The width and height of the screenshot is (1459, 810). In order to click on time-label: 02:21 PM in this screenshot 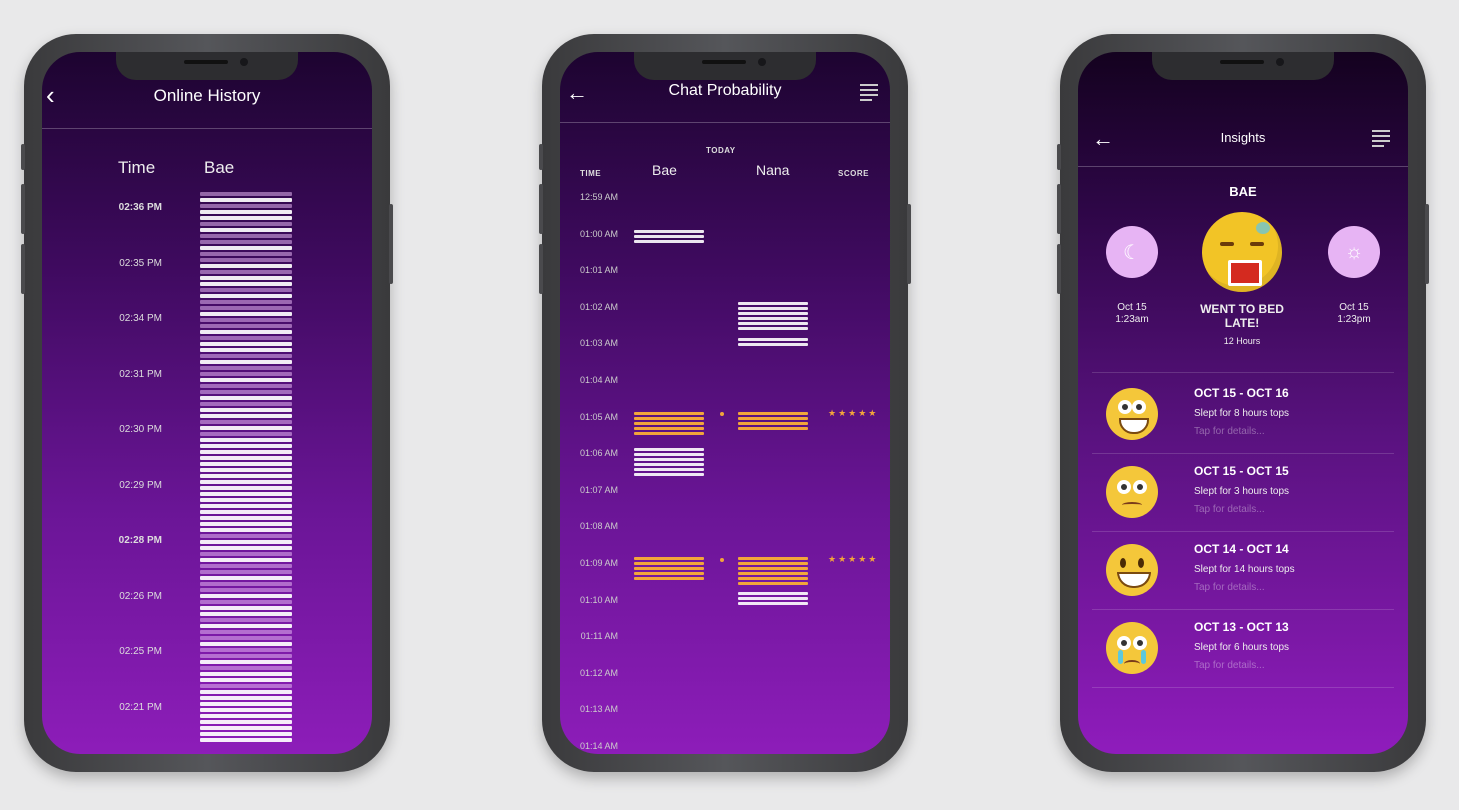, I will do `click(140, 707)`.